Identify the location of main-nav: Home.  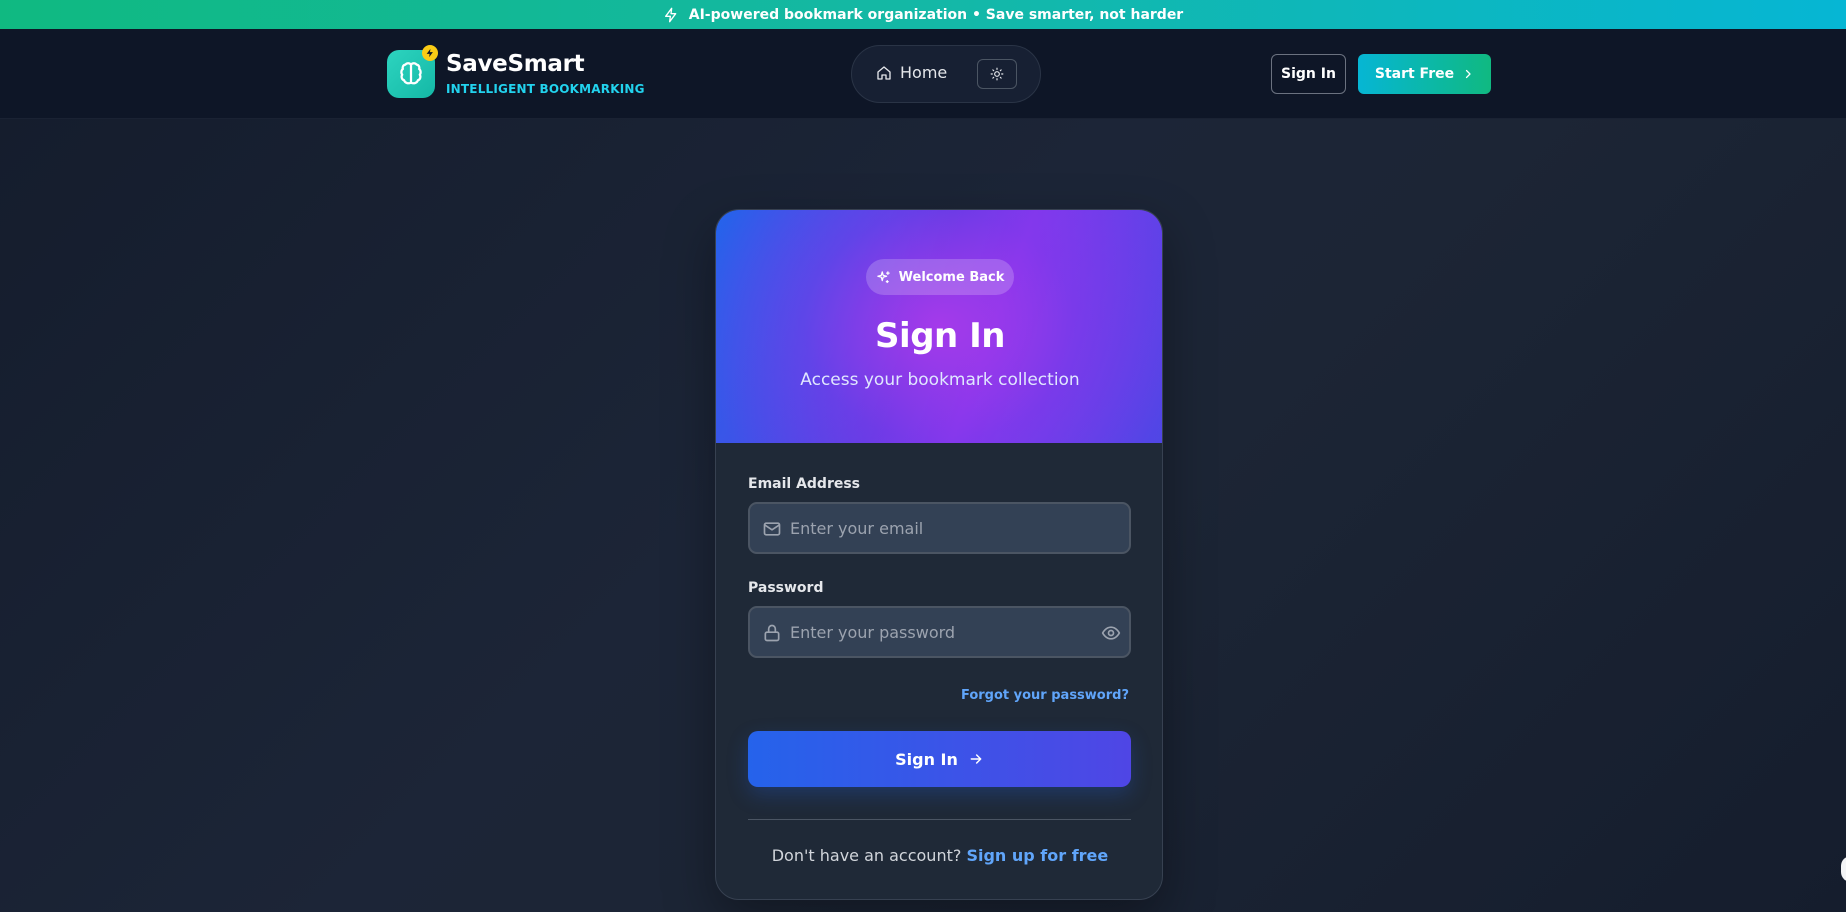
(946, 74).